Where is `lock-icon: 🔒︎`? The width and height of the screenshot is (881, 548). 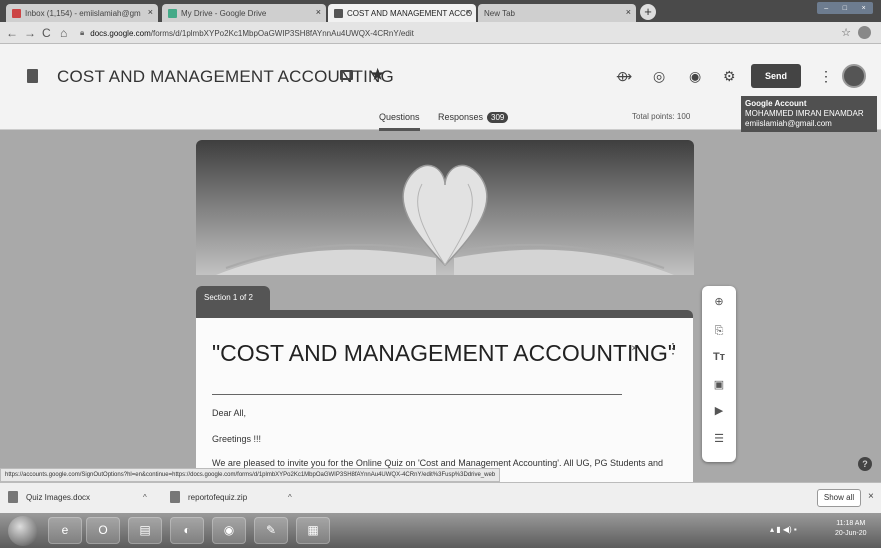
lock-icon: 🔒︎ is located at coordinates (82, 32).